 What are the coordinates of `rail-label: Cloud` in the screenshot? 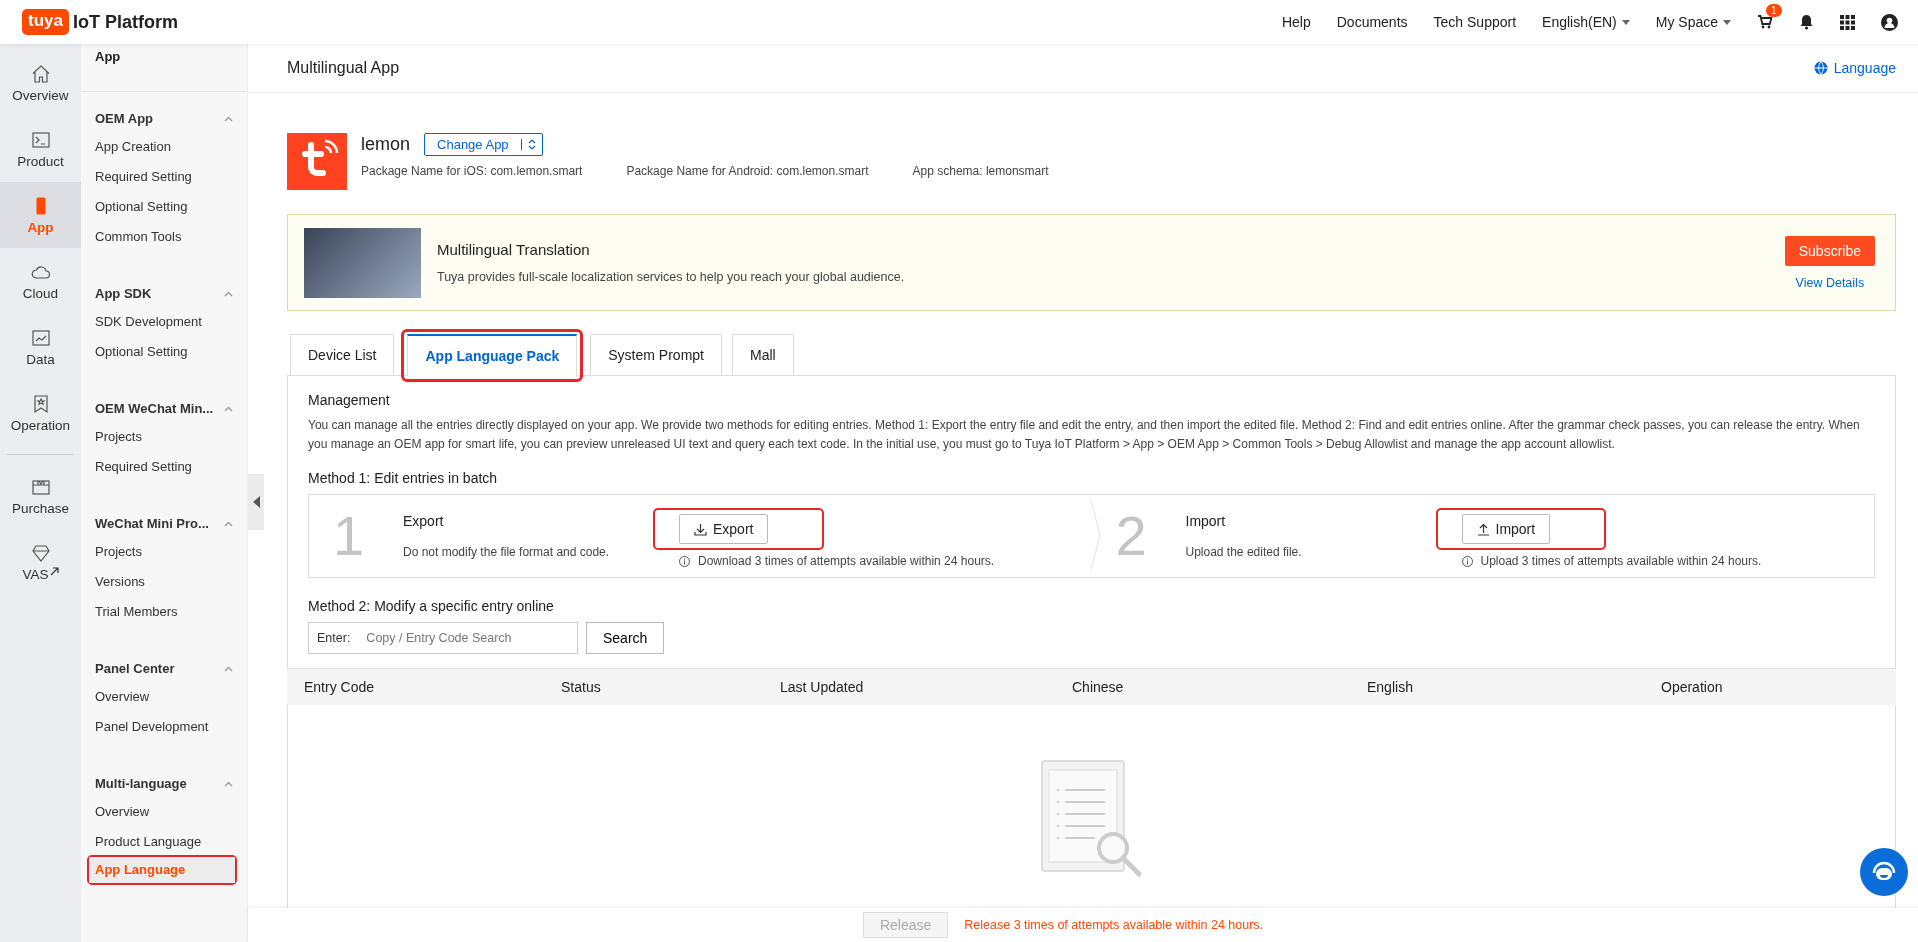 It's located at (40, 293).